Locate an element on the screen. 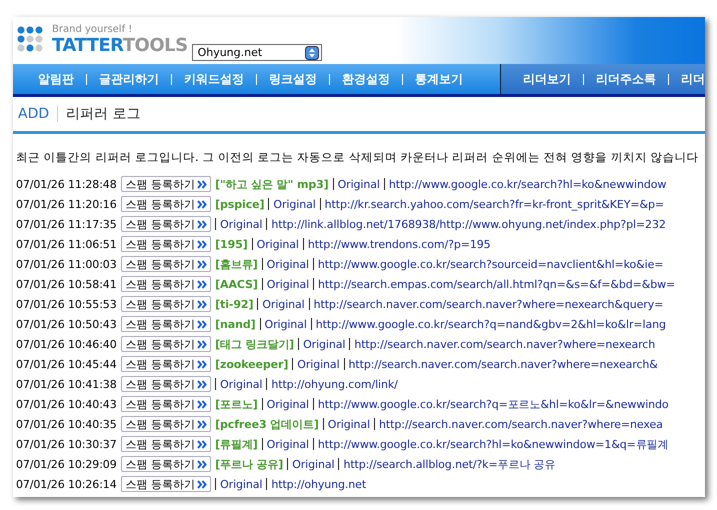 The width and height of the screenshot is (717, 510). referrer-url-link: http://kr.search.yahoo.com/search?fr=kr-front_sprit&KEY=&p= is located at coordinates (494, 204).